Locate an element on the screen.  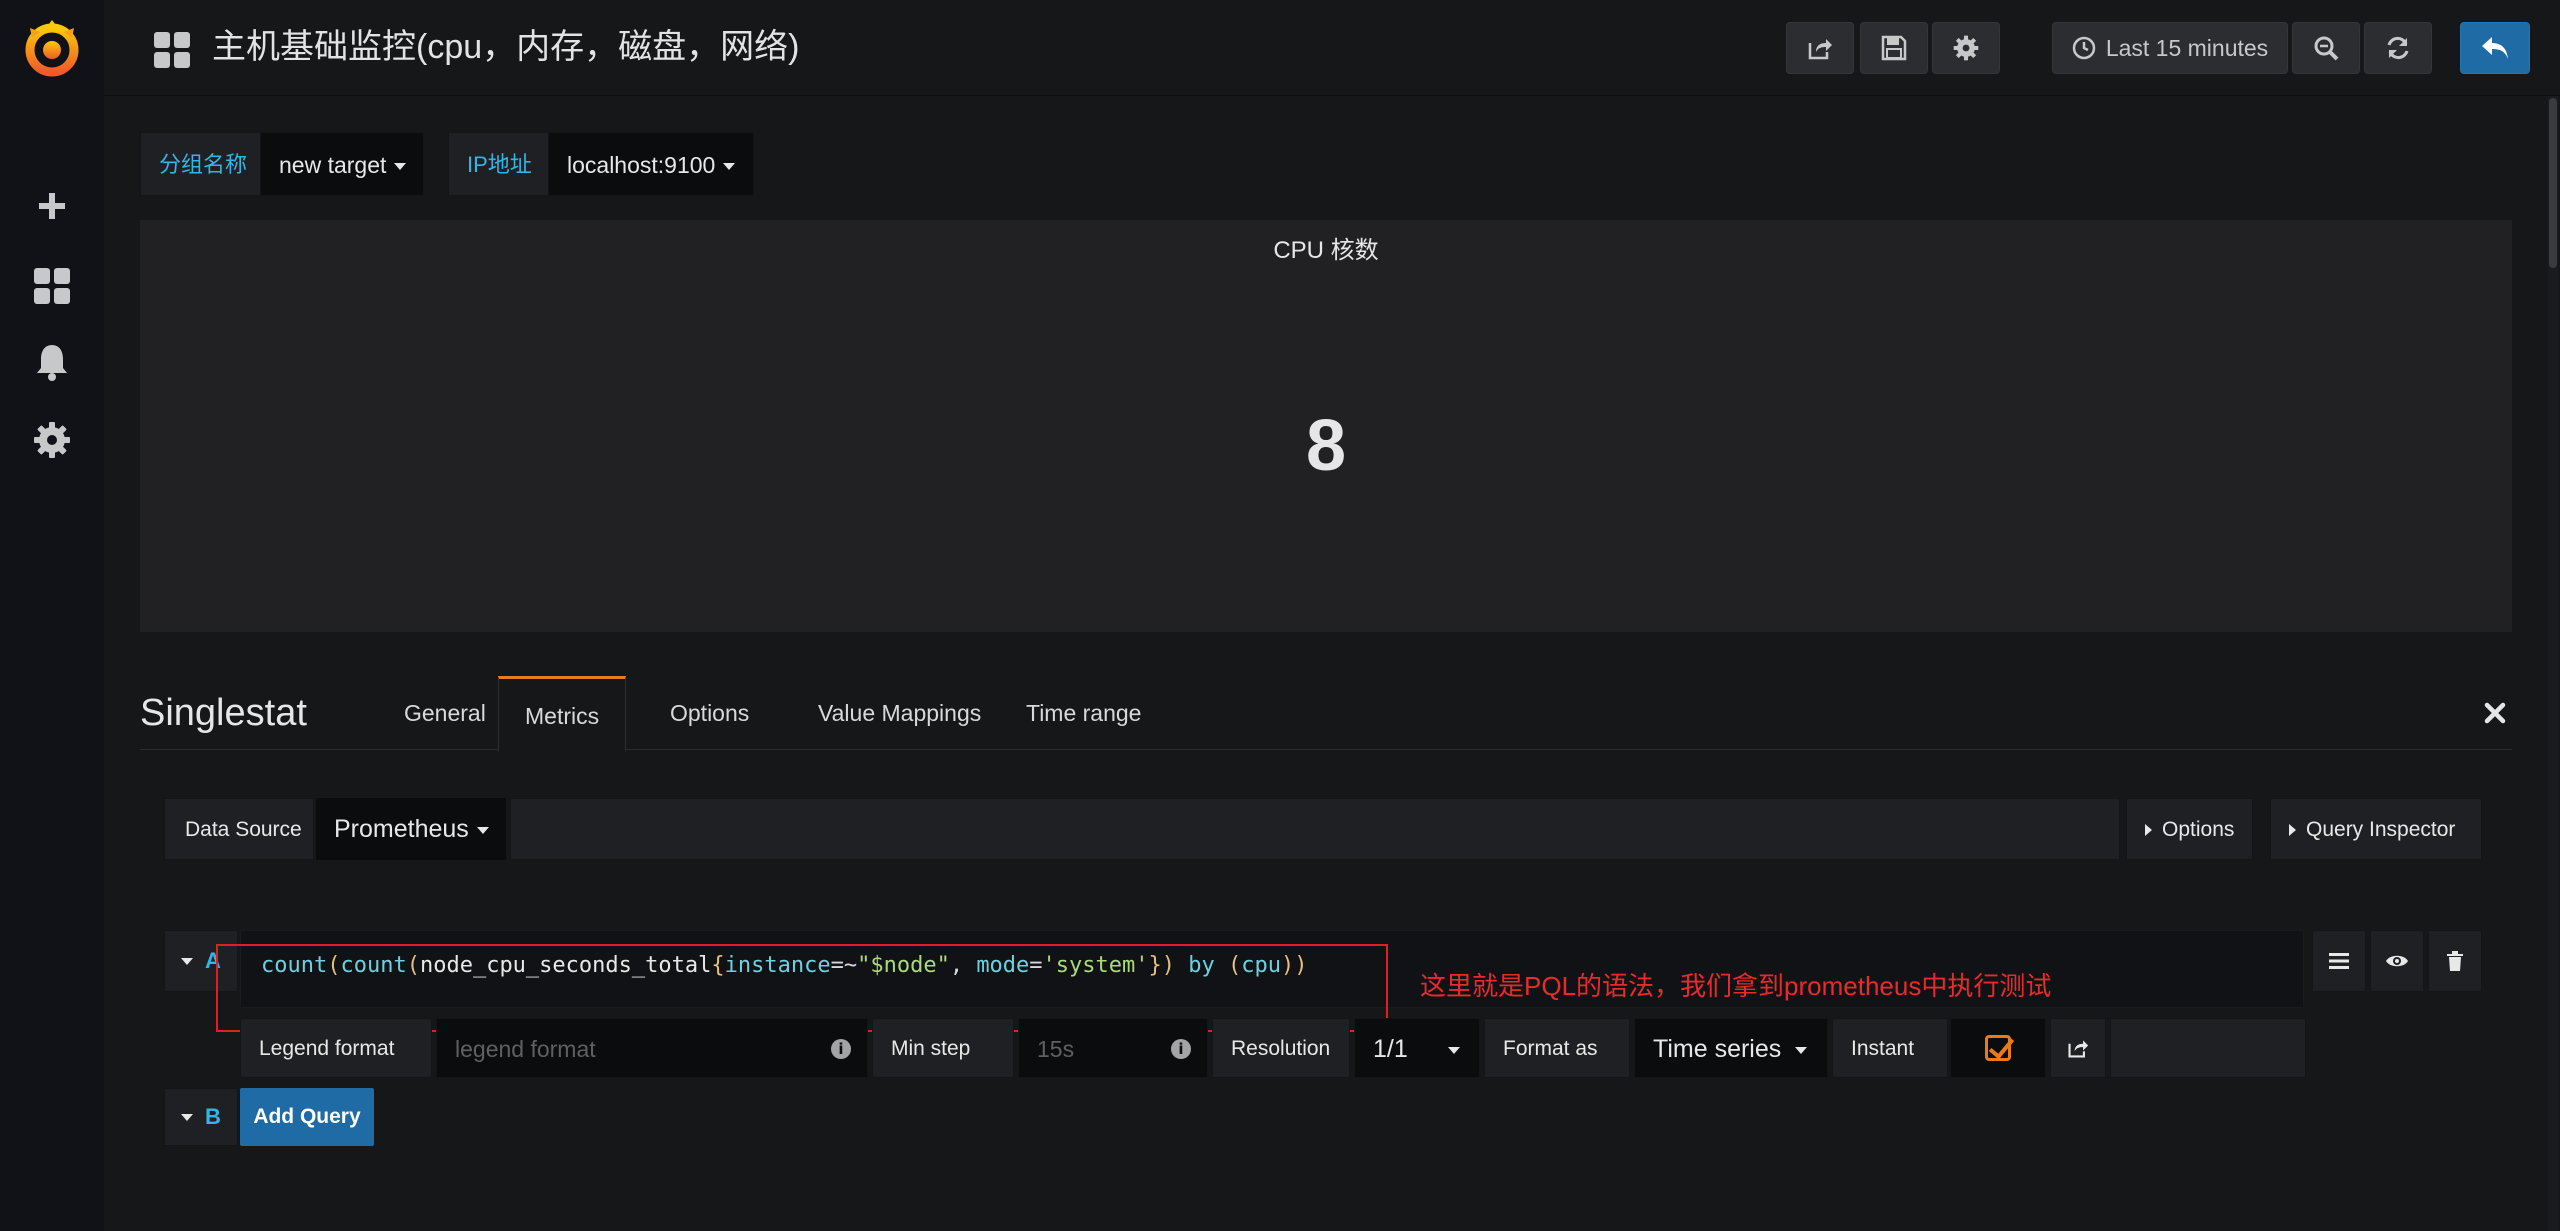
trash-icon is located at coordinates (2455, 961).